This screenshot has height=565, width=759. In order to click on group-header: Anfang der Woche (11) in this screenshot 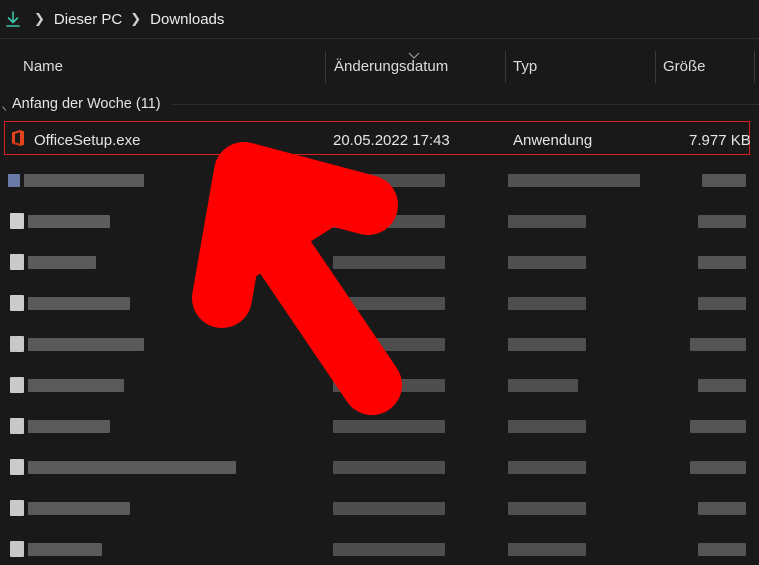, I will do `click(80, 104)`.